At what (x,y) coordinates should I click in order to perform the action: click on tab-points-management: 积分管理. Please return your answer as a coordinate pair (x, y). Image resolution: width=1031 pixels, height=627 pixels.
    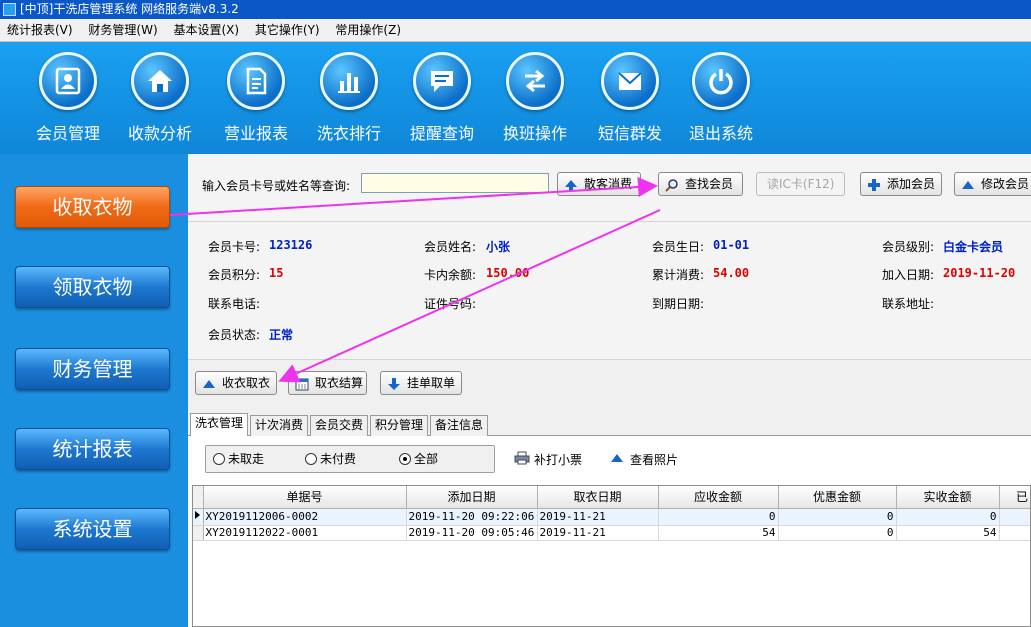
    Looking at the image, I should click on (399, 425).